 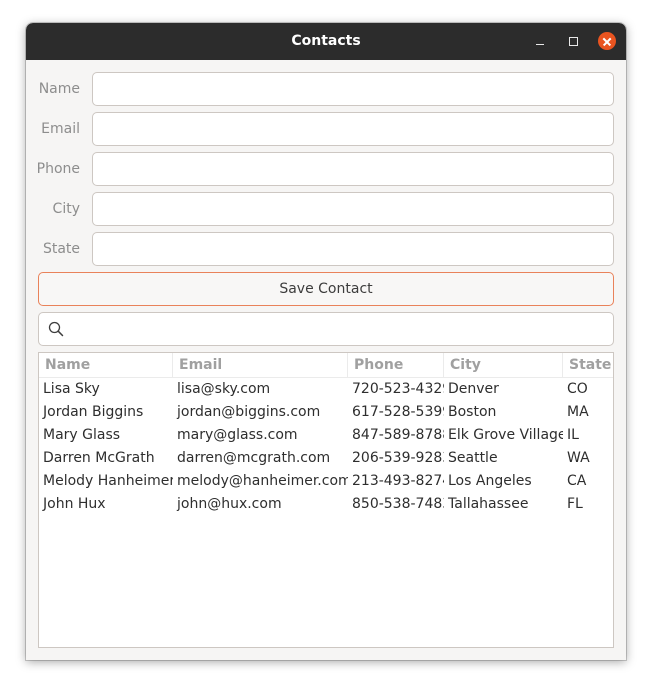 What do you see at coordinates (488, 504) in the screenshot?
I see `cell-city: Tallahassee` at bounding box center [488, 504].